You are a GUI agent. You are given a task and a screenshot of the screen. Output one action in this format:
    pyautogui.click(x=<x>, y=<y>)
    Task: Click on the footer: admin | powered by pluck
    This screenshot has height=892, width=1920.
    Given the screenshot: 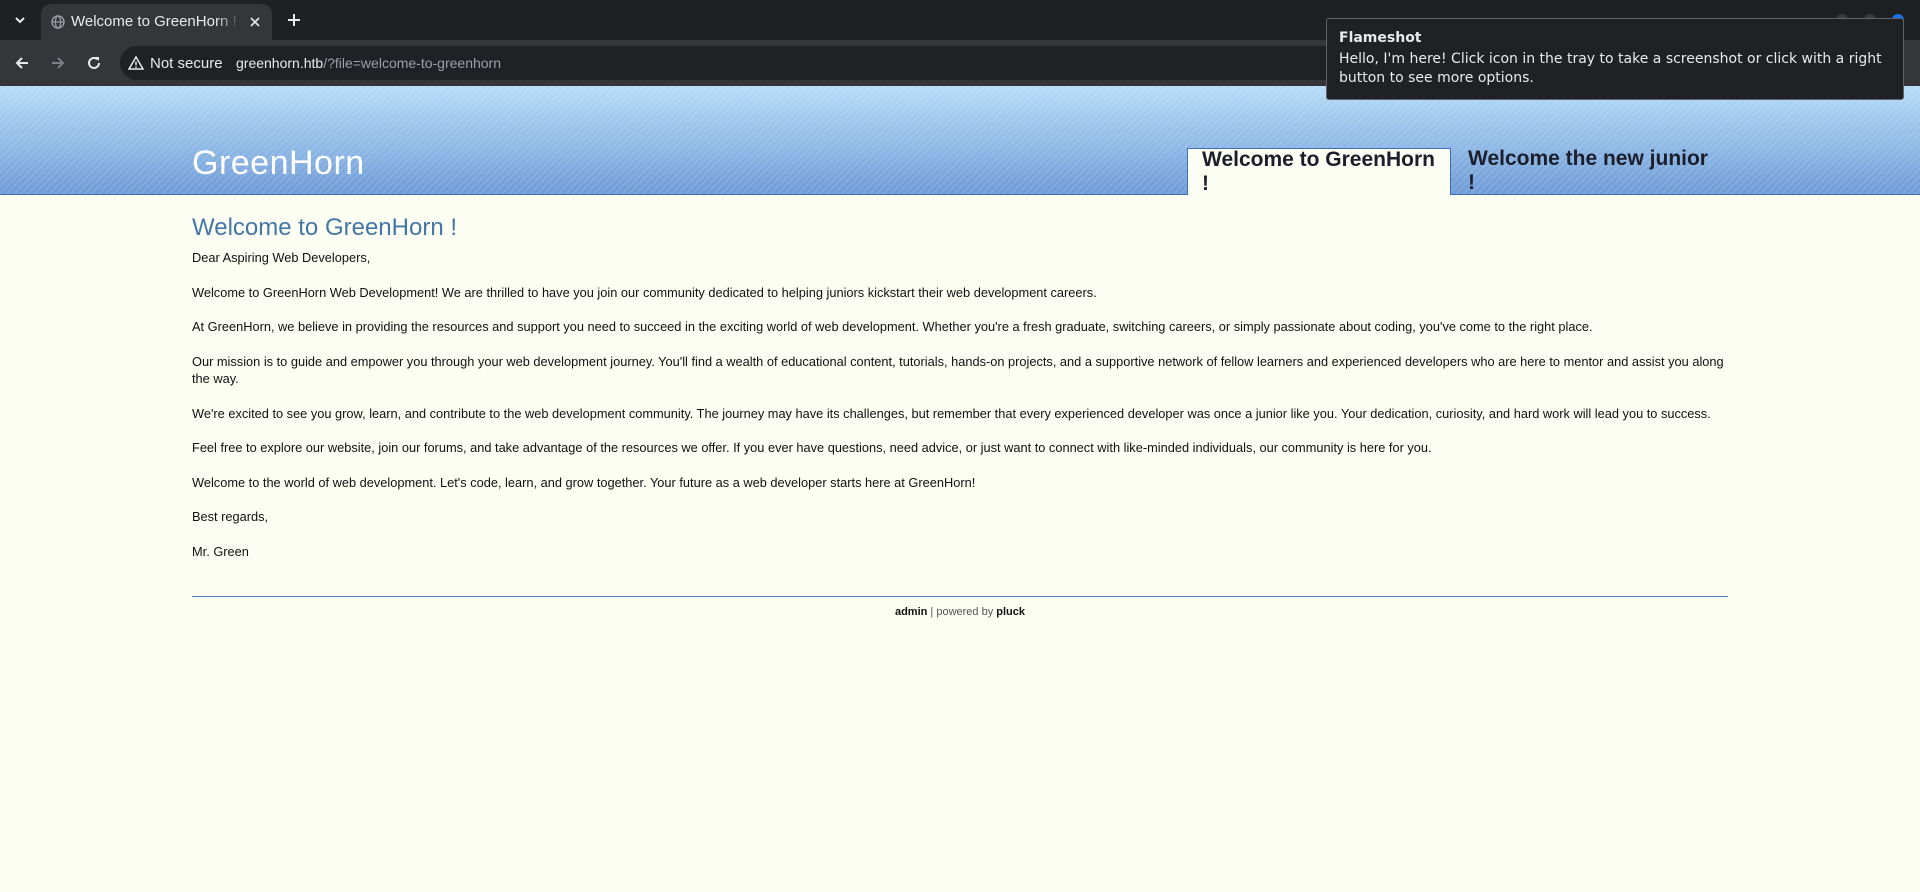 What is the action you would take?
    pyautogui.click(x=960, y=612)
    